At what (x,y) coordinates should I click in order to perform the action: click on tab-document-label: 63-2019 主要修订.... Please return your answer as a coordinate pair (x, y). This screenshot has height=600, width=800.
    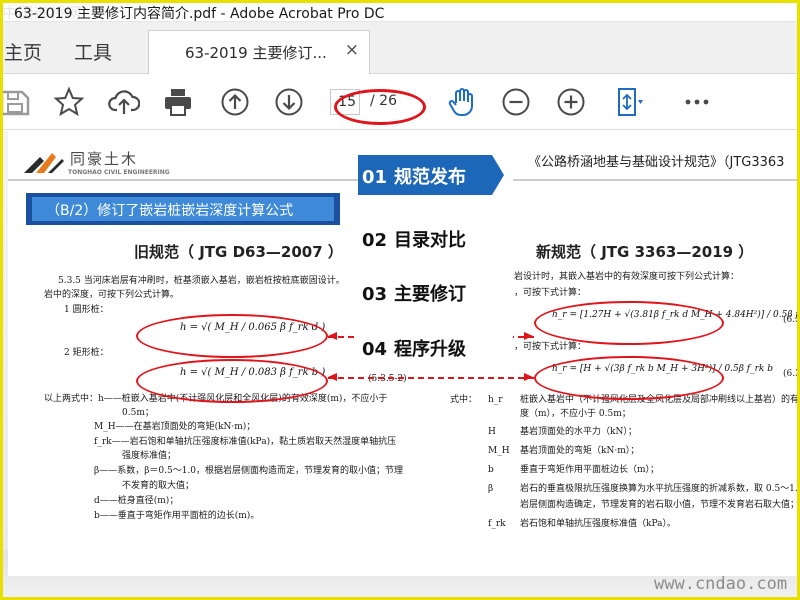
    Looking at the image, I should click on (256, 53).